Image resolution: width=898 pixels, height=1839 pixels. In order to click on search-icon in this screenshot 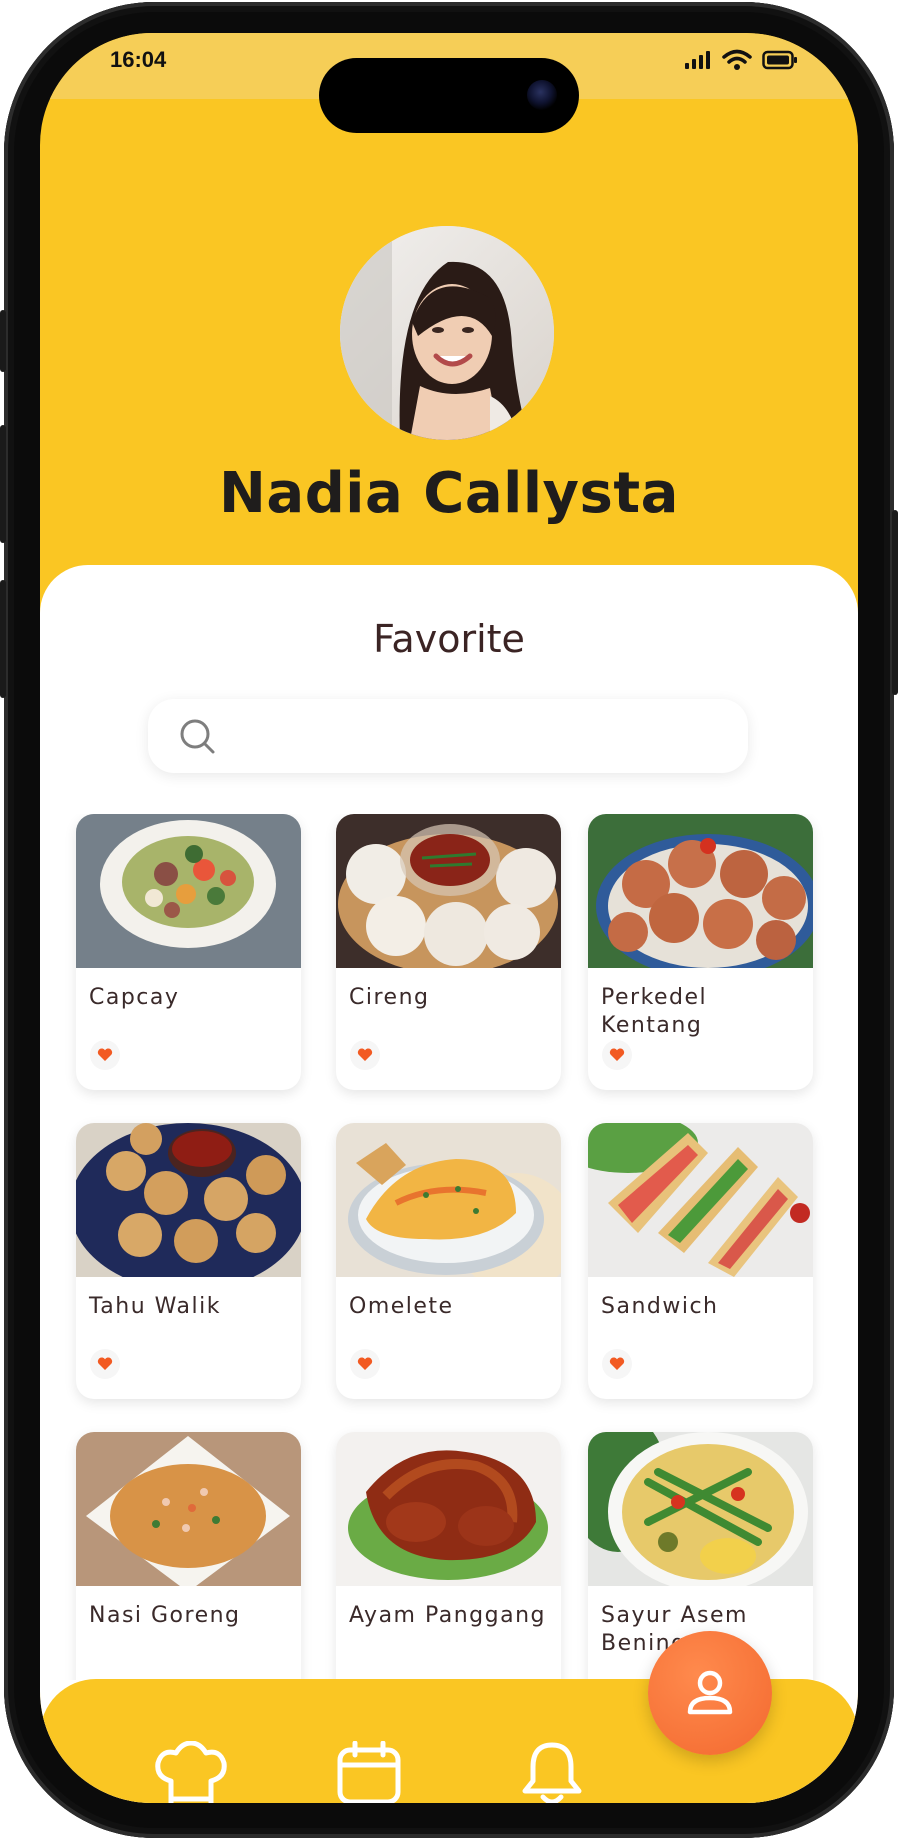, I will do `click(197, 736)`.